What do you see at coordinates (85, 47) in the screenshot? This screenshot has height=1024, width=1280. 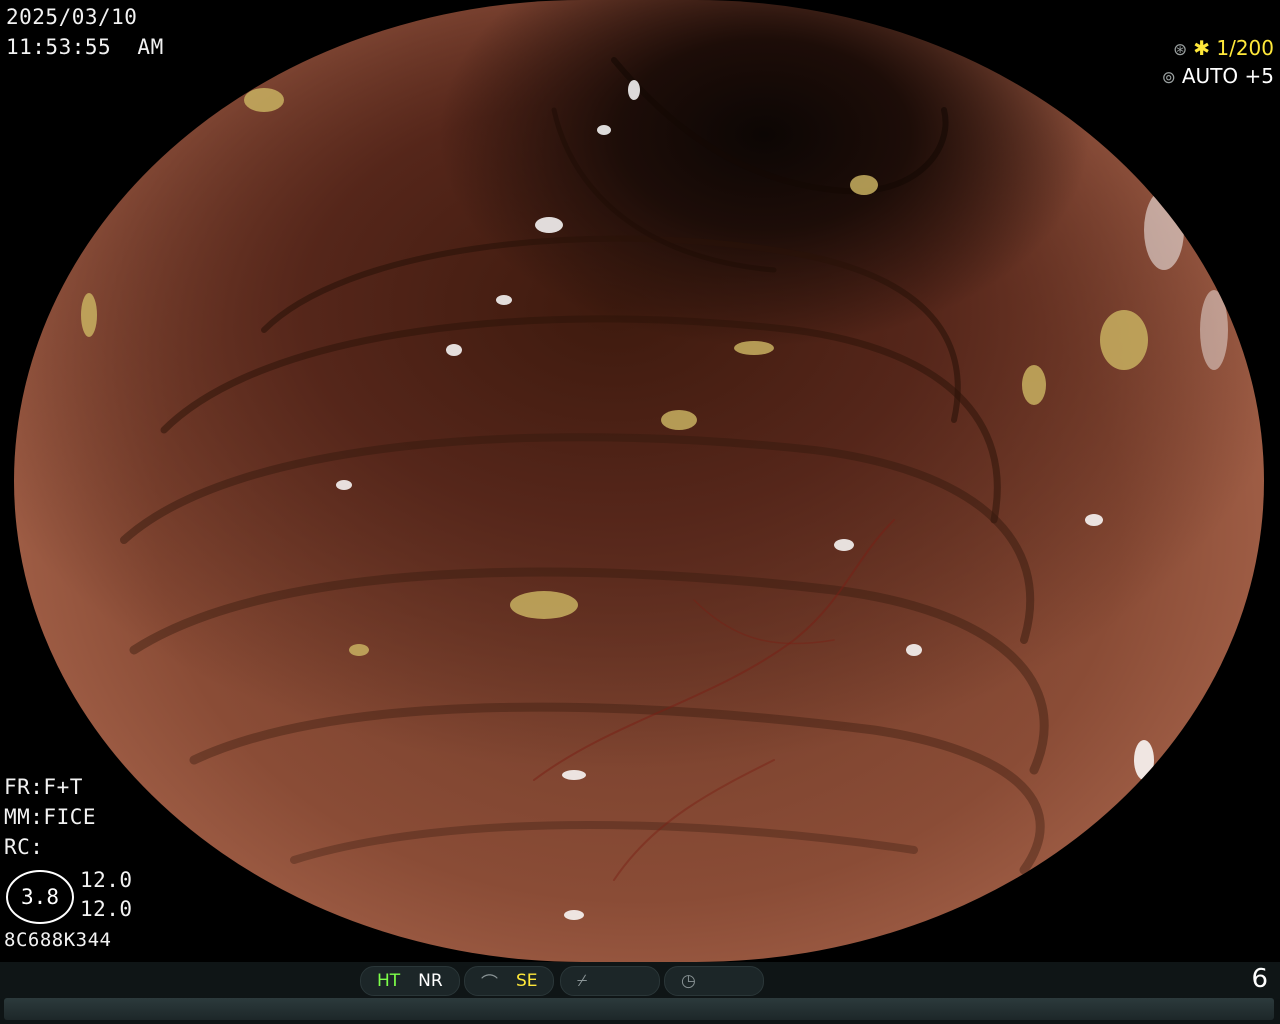 I see `time-label: 11:53:55 AM` at bounding box center [85, 47].